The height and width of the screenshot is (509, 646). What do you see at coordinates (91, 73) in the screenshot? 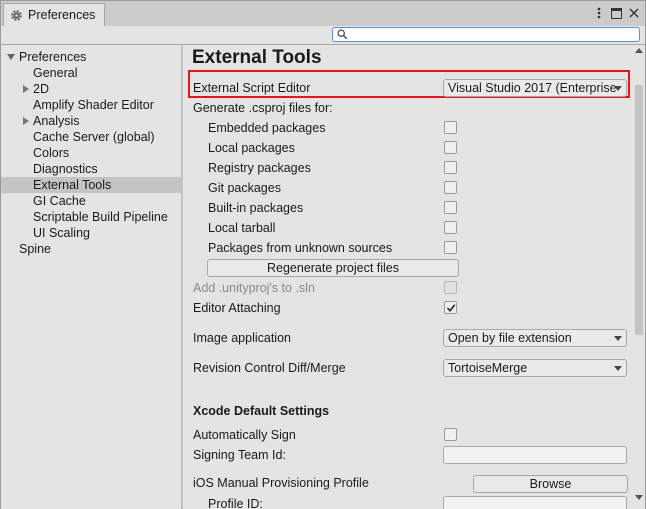
I see `sidebar-item-general: General` at bounding box center [91, 73].